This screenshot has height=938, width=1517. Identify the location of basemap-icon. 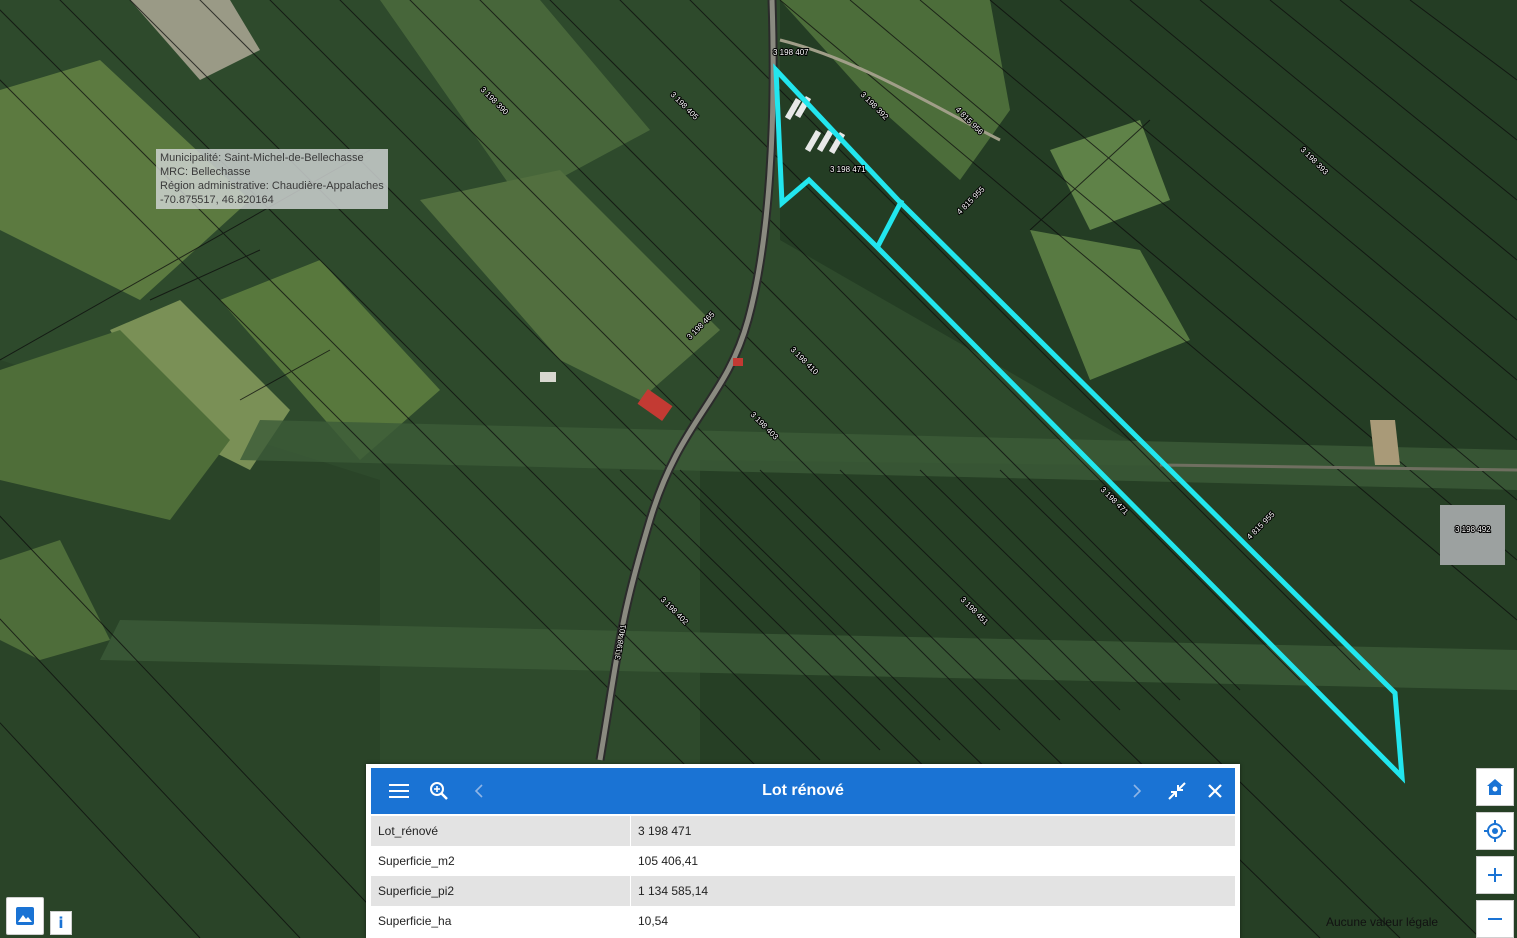
(25, 916).